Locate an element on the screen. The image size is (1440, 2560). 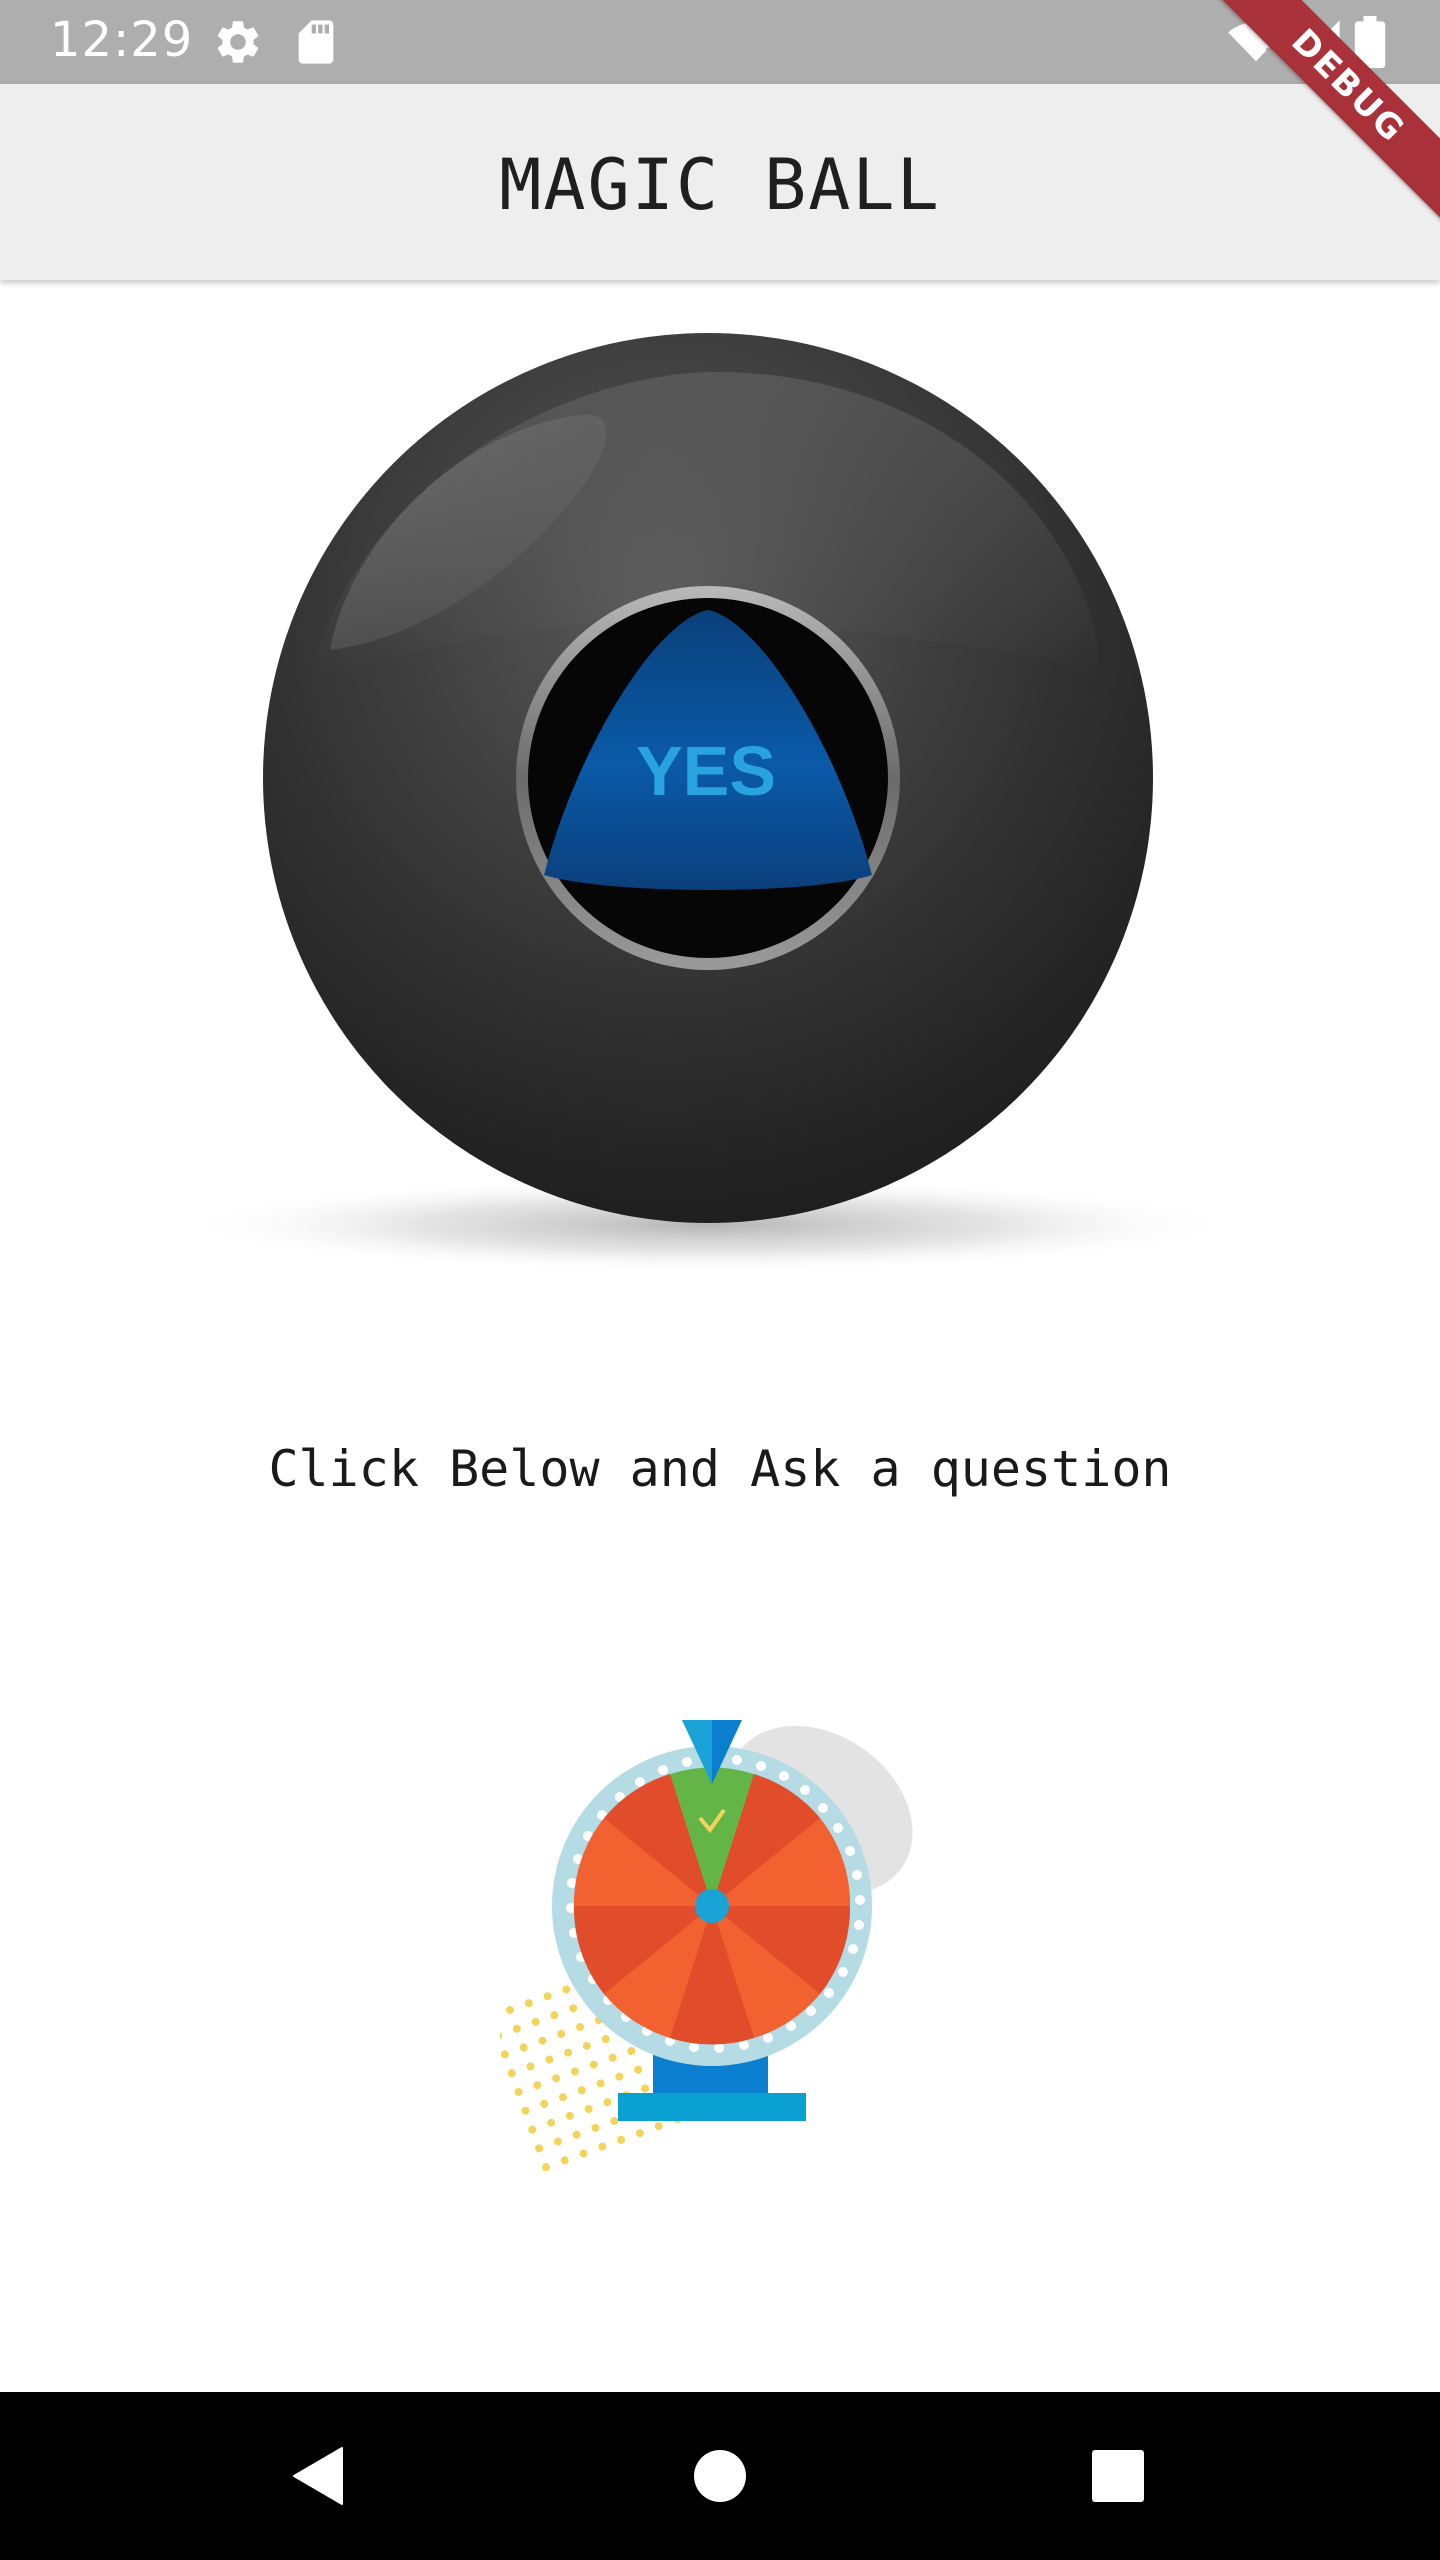
navigation-bar is located at coordinates (720, 2476).